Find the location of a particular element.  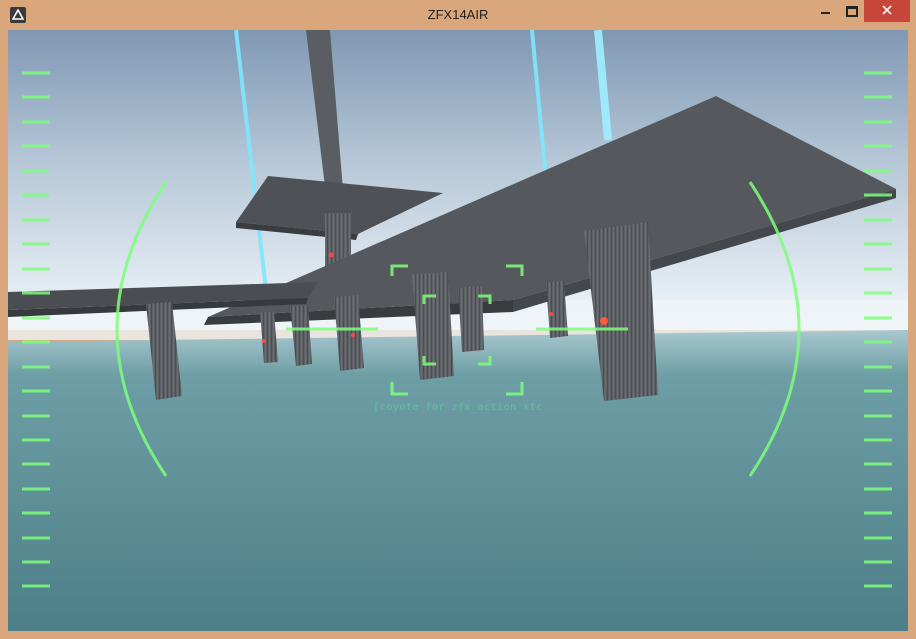

maximize-icon is located at coordinates (852, 11).